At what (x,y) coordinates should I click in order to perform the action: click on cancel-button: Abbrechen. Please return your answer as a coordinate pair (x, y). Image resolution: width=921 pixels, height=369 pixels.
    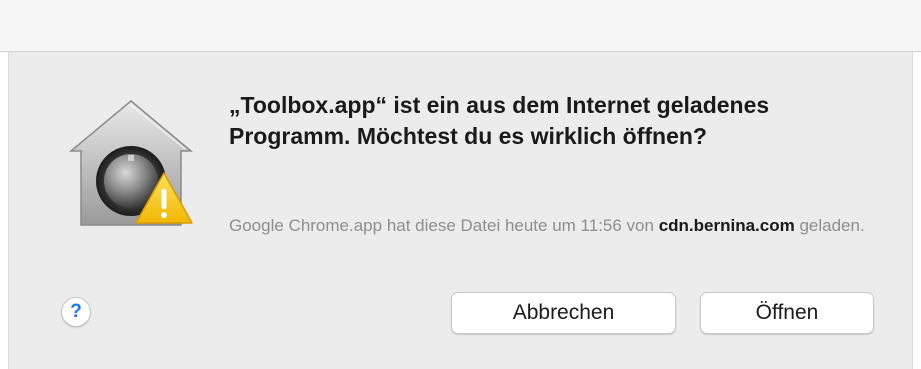
    Looking at the image, I should click on (563, 313).